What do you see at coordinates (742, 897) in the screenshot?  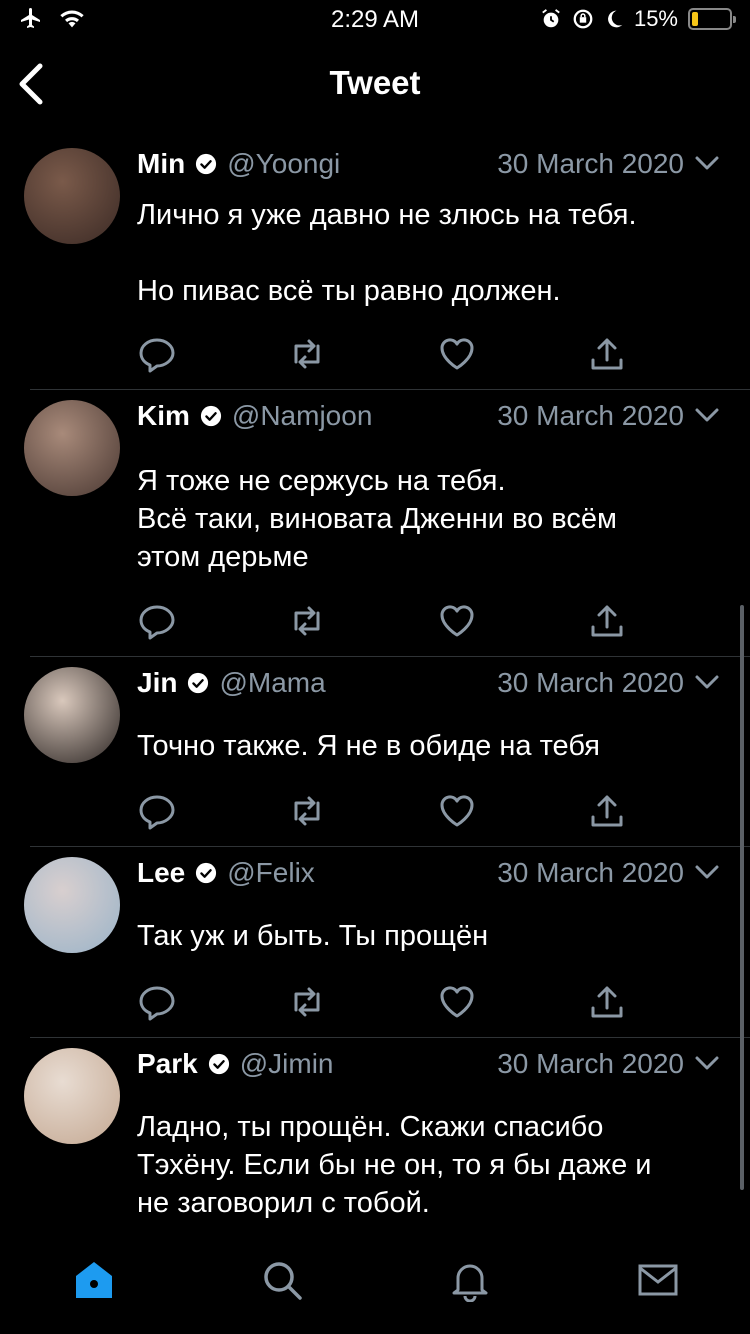 I see `scrollbar` at bounding box center [742, 897].